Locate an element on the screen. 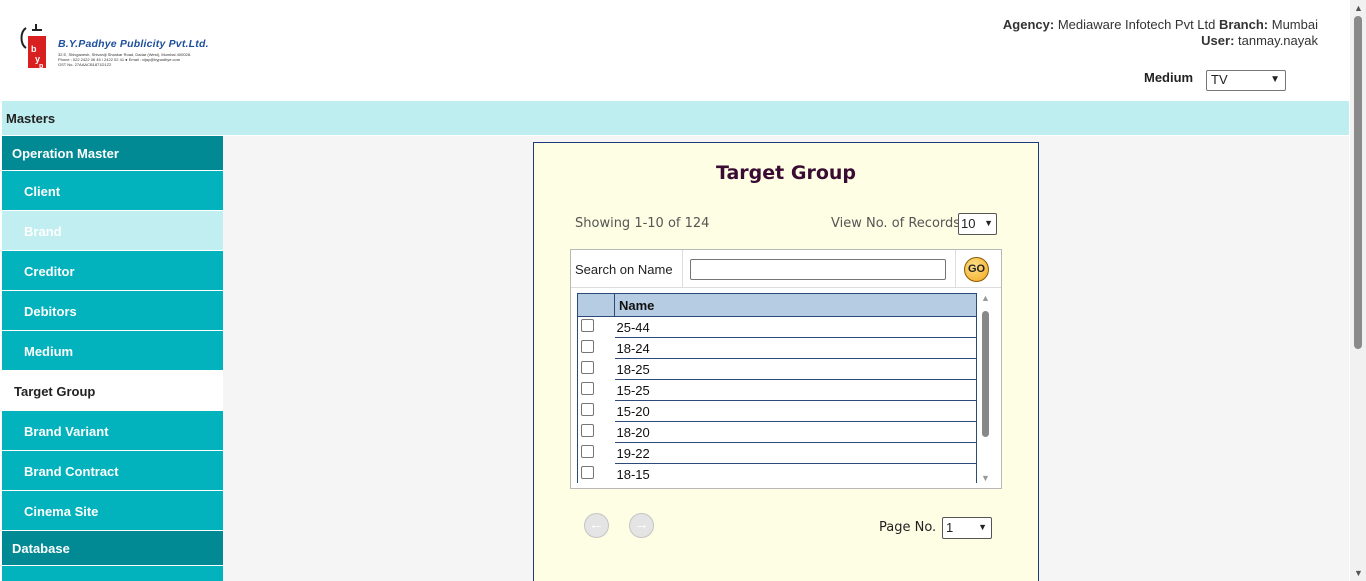  svg-text: b is located at coordinates (34, 49).